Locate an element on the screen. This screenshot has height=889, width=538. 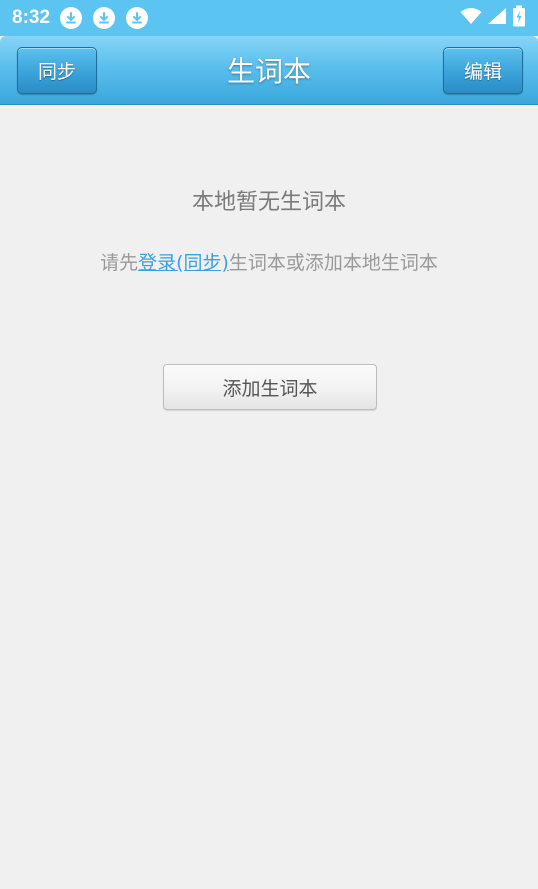
title-bar: 同步 生词本 编辑 is located at coordinates (269, 70).